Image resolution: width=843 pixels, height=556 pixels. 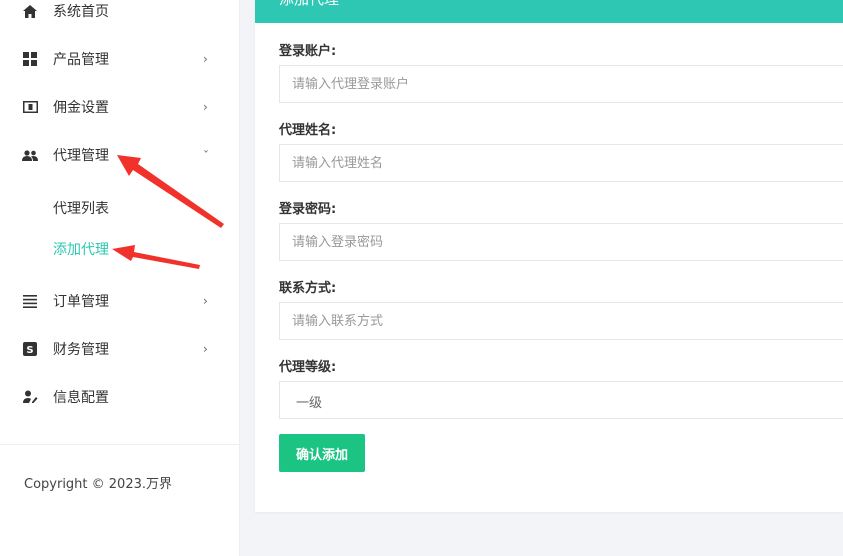 I want to click on login-password-label: 登录密码:, so click(x=308, y=209).